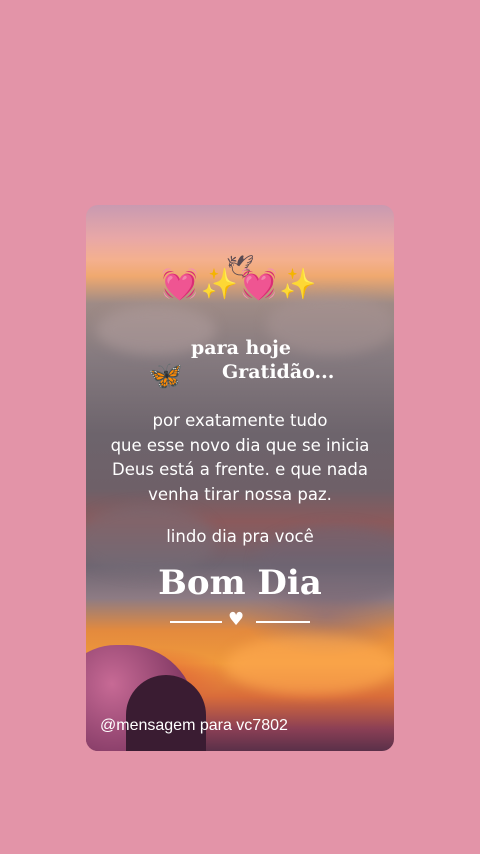 Image resolution: width=480 pixels, height=854 pixels. What do you see at coordinates (240, 583) in the screenshot?
I see `headline: Bom Dia` at bounding box center [240, 583].